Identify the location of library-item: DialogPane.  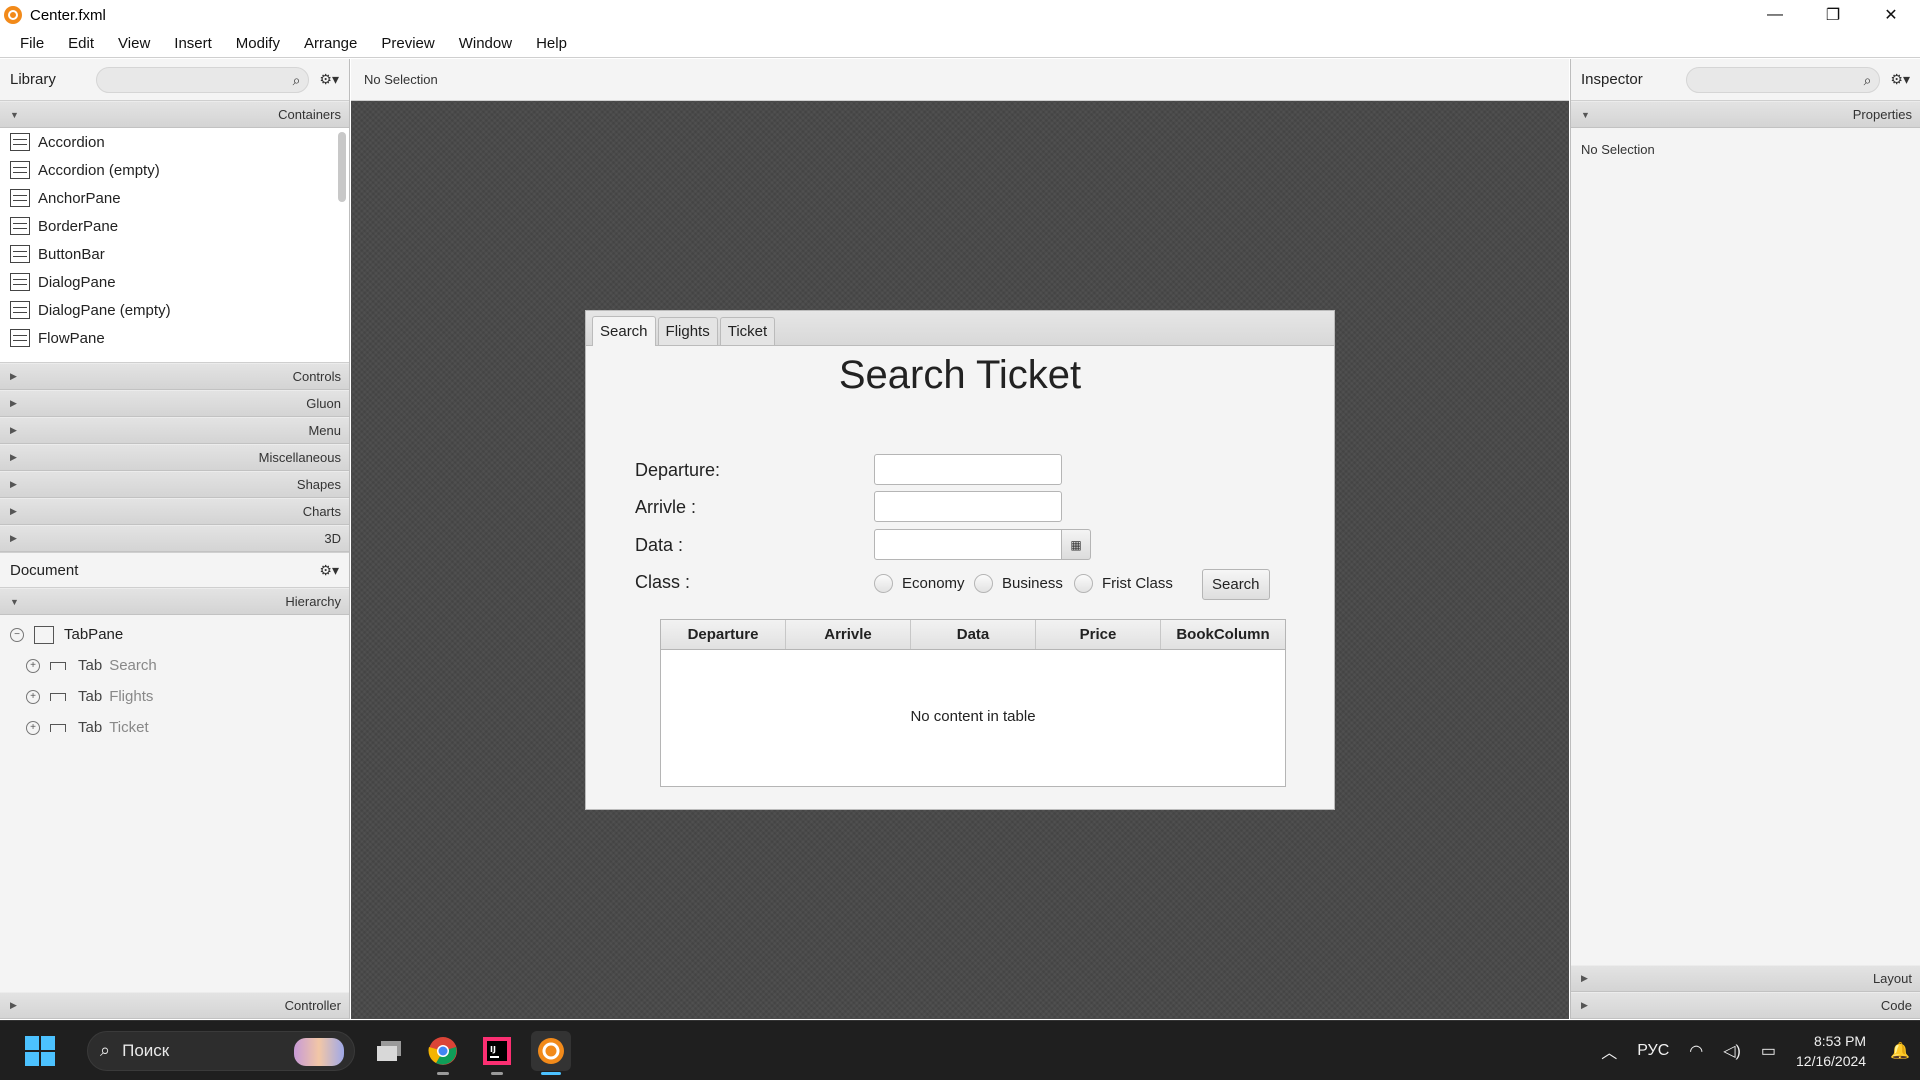
(174, 282).